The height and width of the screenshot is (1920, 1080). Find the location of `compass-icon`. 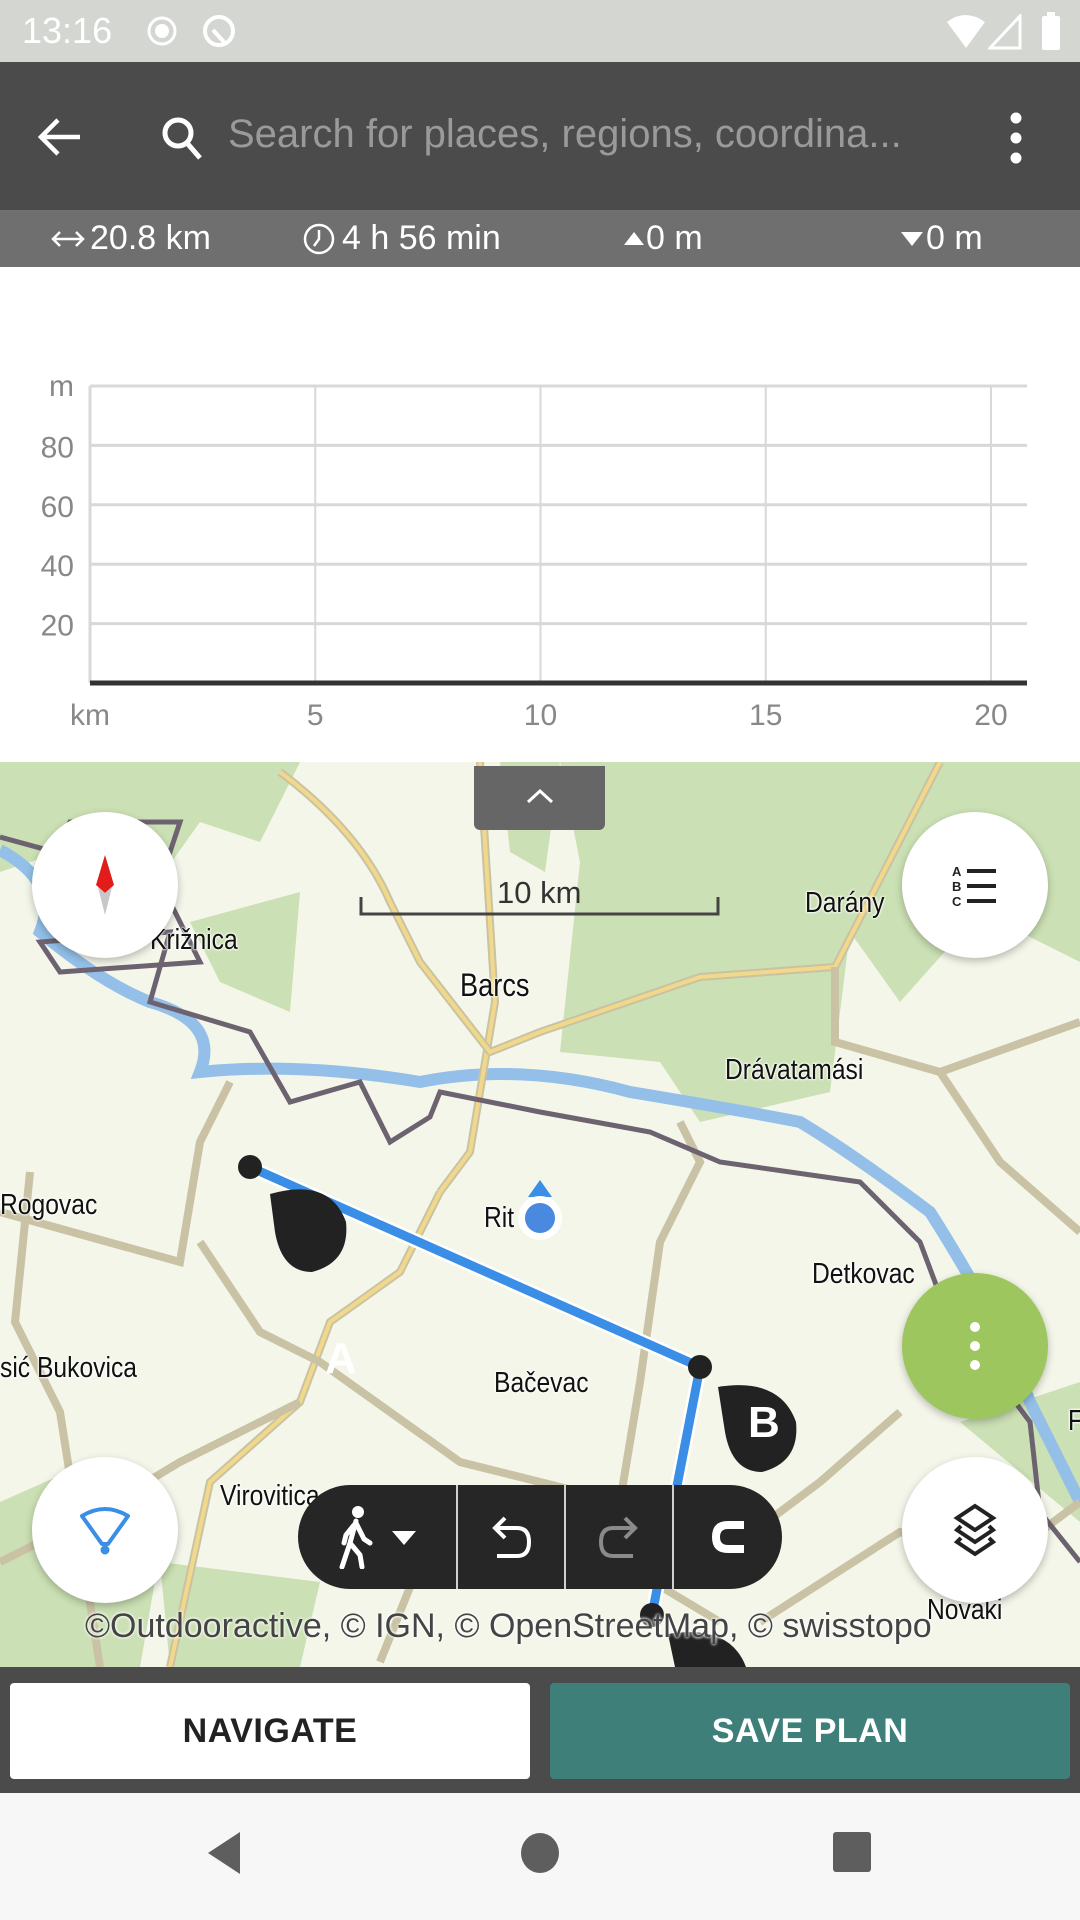

compass-icon is located at coordinates (105, 885).